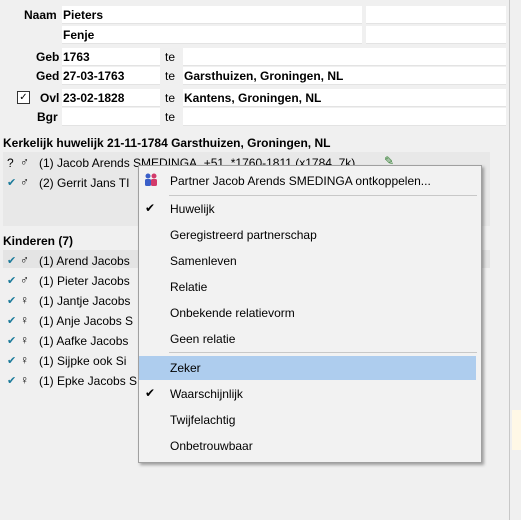 This screenshot has width=521, height=520. What do you see at coordinates (185, 368) in the screenshot?
I see `menu-item-label: Zeker` at bounding box center [185, 368].